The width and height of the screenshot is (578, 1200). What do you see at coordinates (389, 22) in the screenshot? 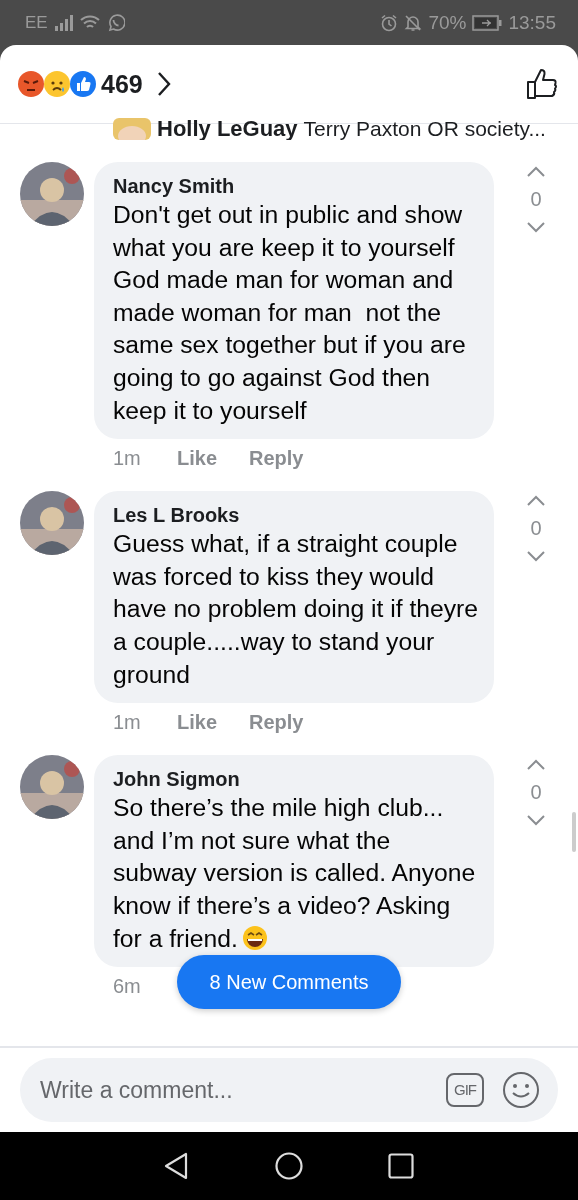
I see `alarm-icon` at bounding box center [389, 22].